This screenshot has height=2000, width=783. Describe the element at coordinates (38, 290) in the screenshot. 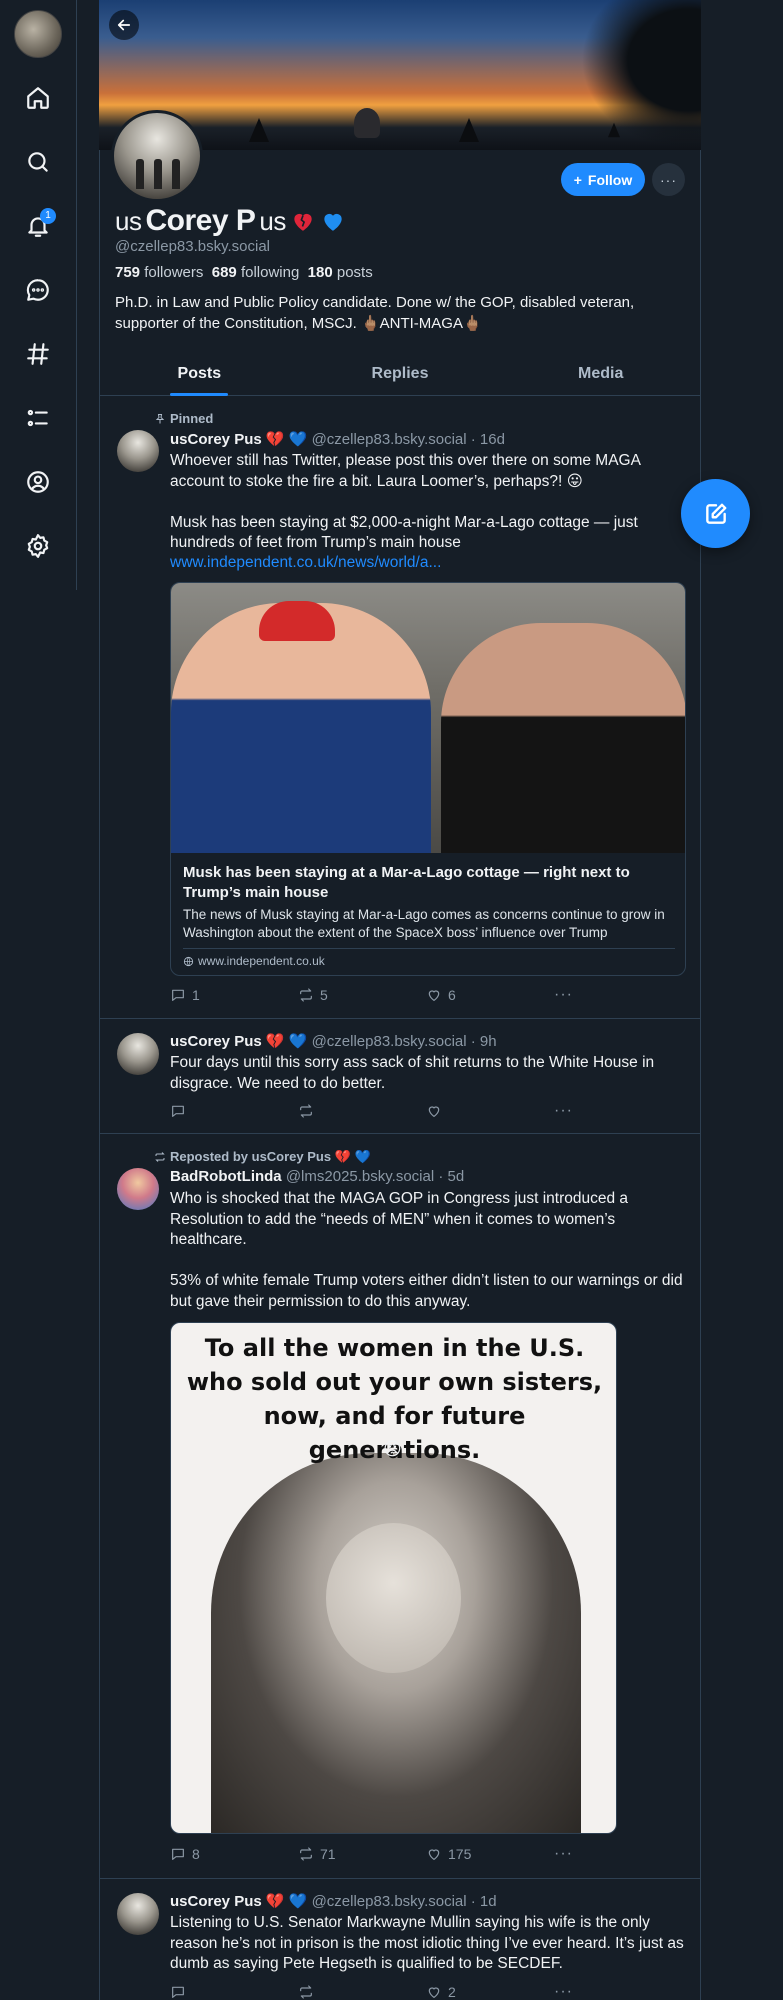

I see `chat-icon` at that location.